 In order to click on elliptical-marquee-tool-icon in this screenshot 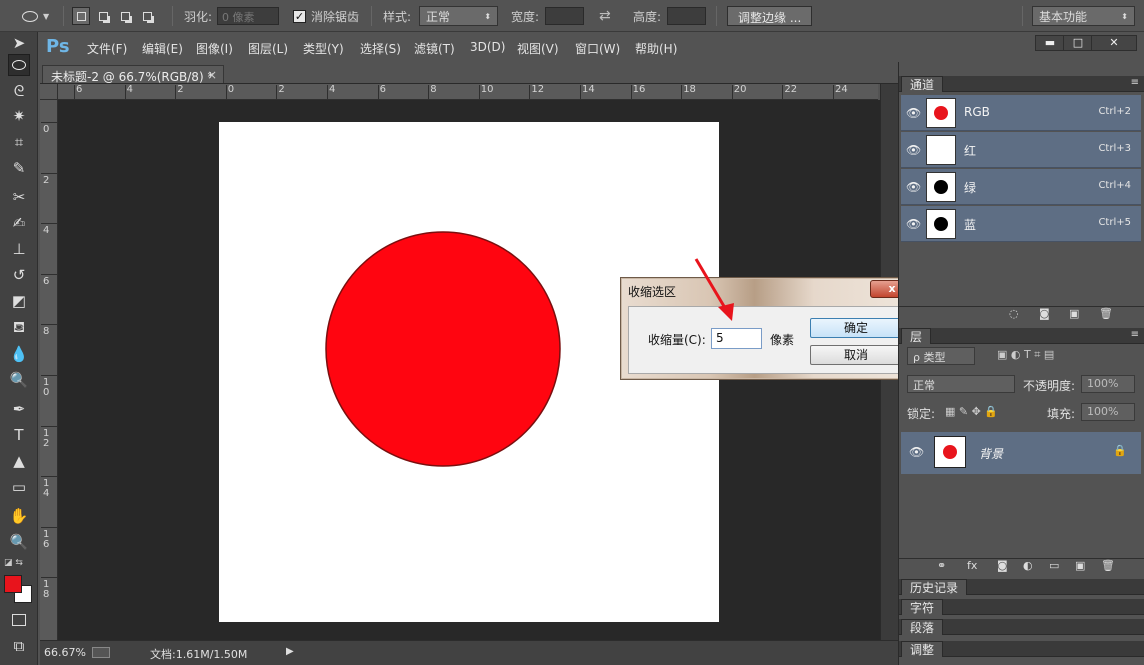, I will do `click(19, 65)`.